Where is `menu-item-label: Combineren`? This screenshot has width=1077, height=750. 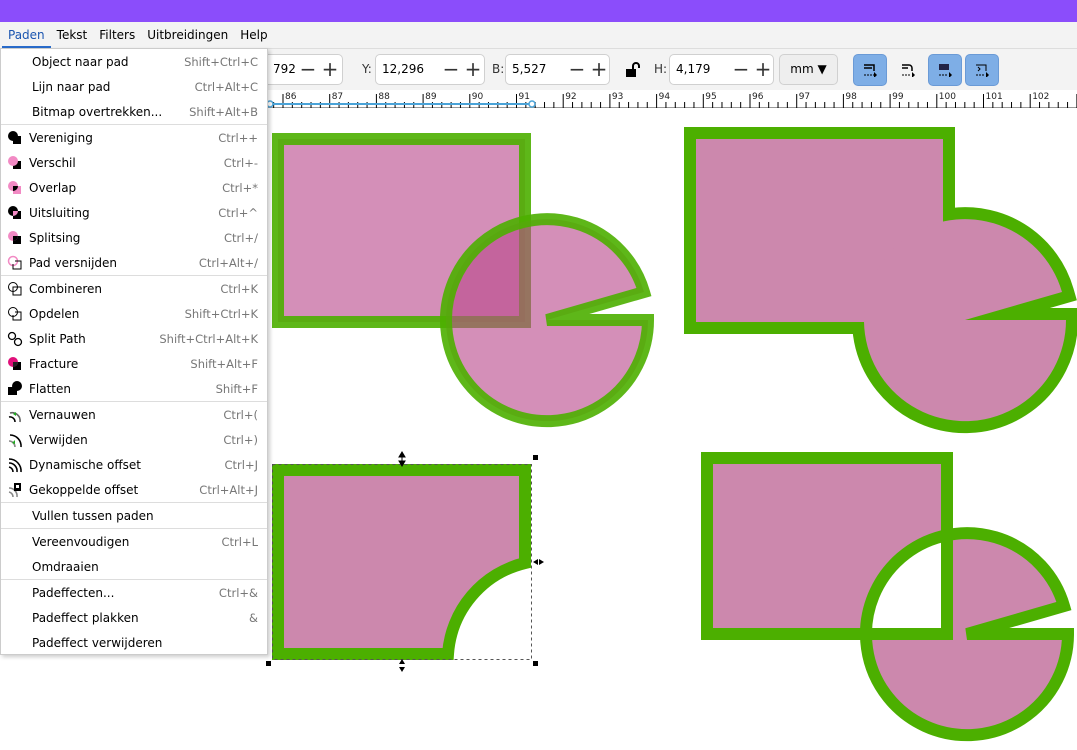 menu-item-label: Combineren is located at coordinates (66, 288).